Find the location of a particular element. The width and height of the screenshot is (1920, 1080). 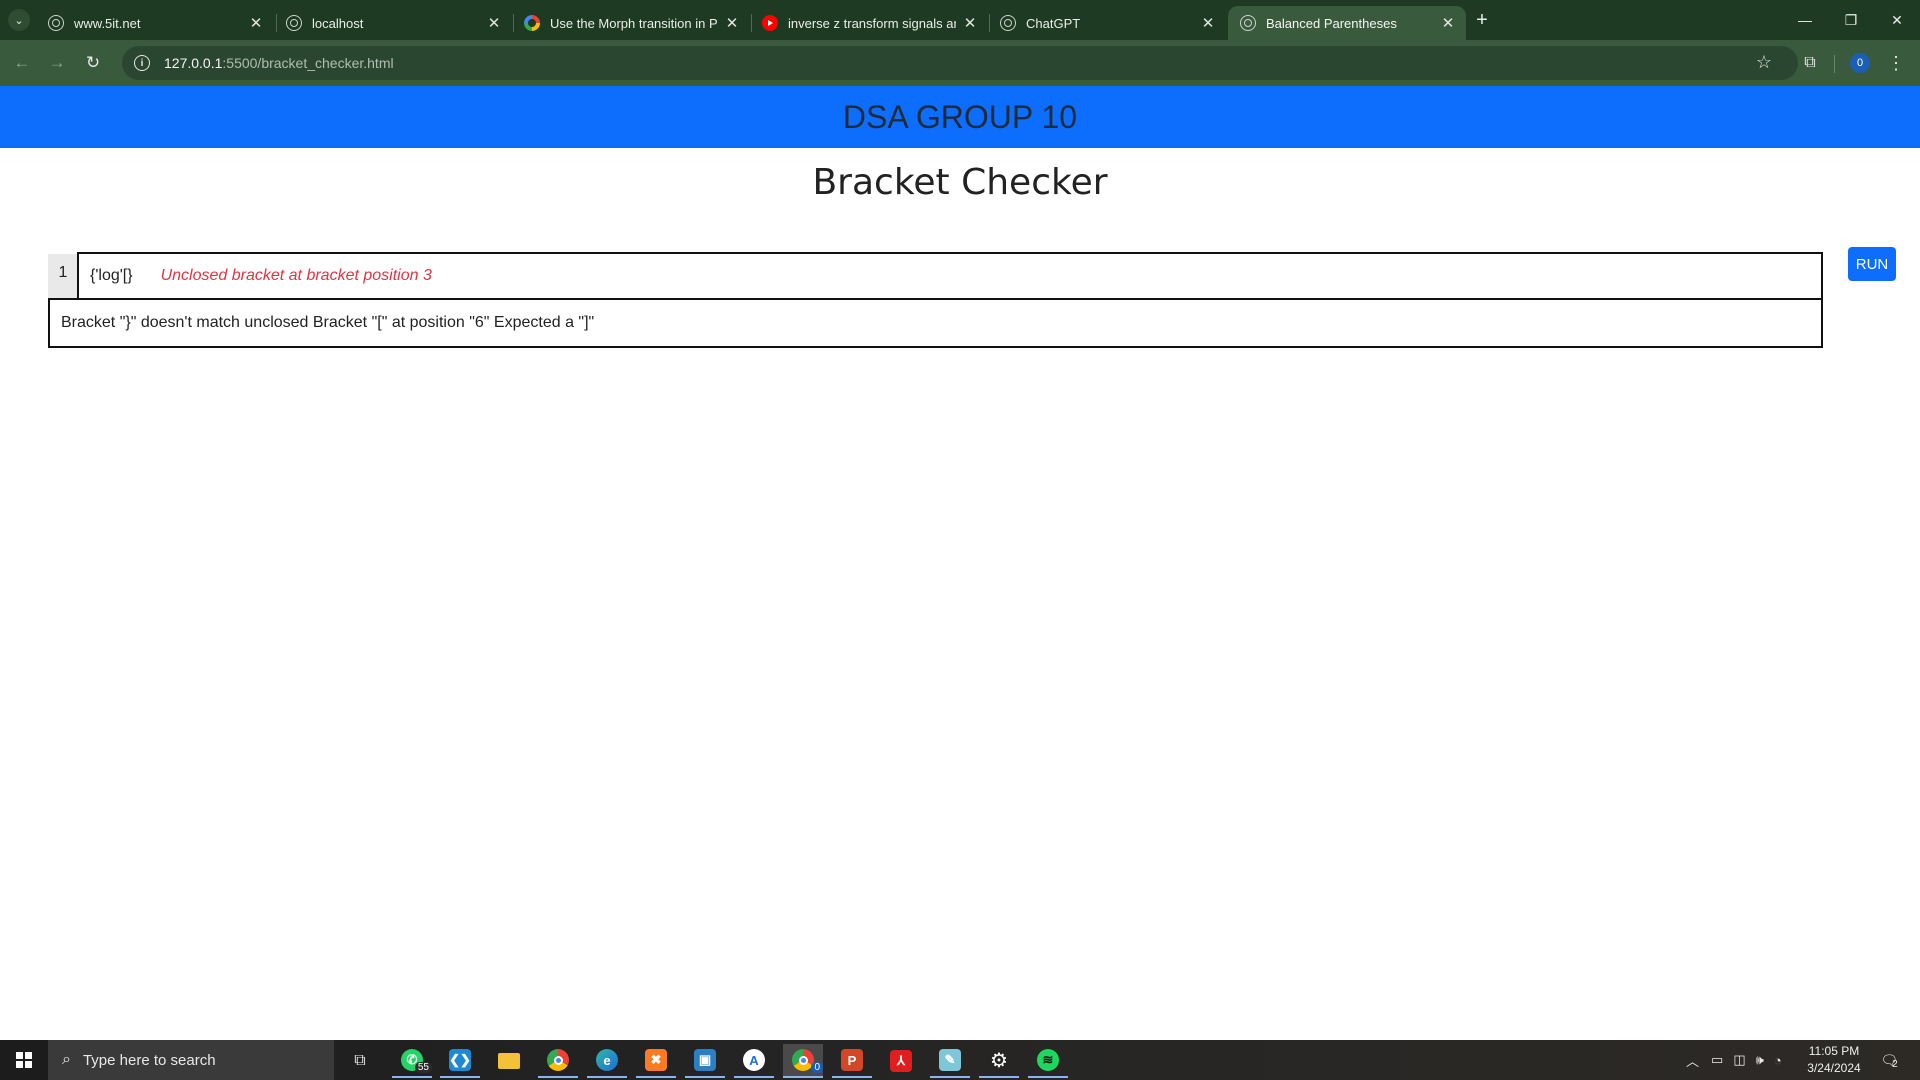

taskbar-settings: ⚙ is located at coordinates (999, 1061).